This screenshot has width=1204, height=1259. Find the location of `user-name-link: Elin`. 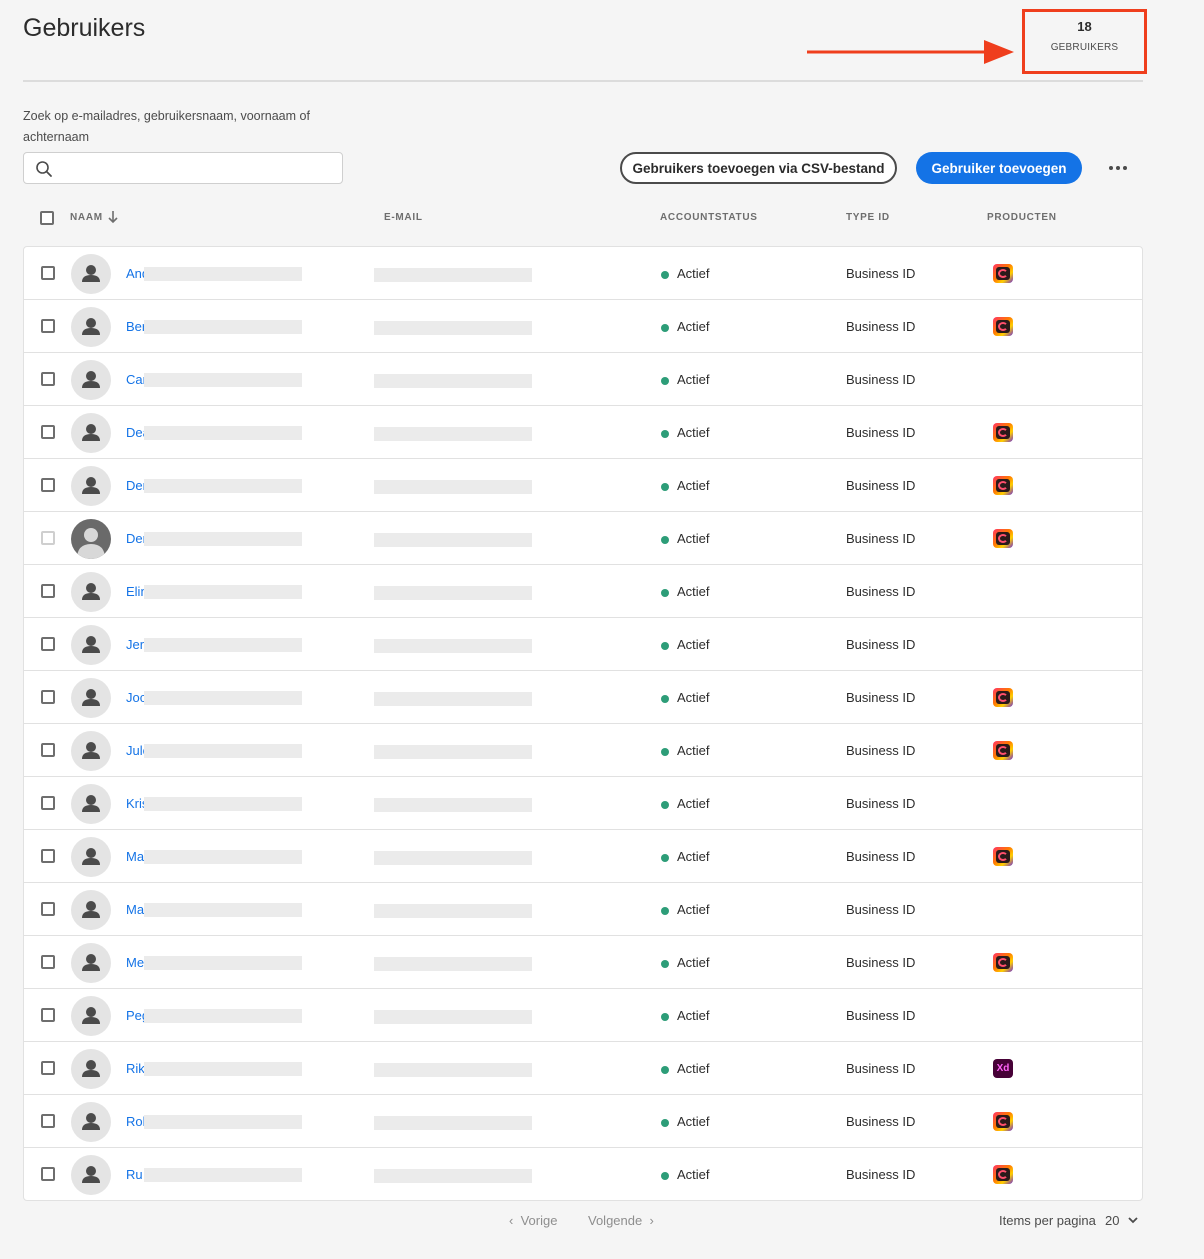

user-name-link: Elin is located at coordinates (136, 591).